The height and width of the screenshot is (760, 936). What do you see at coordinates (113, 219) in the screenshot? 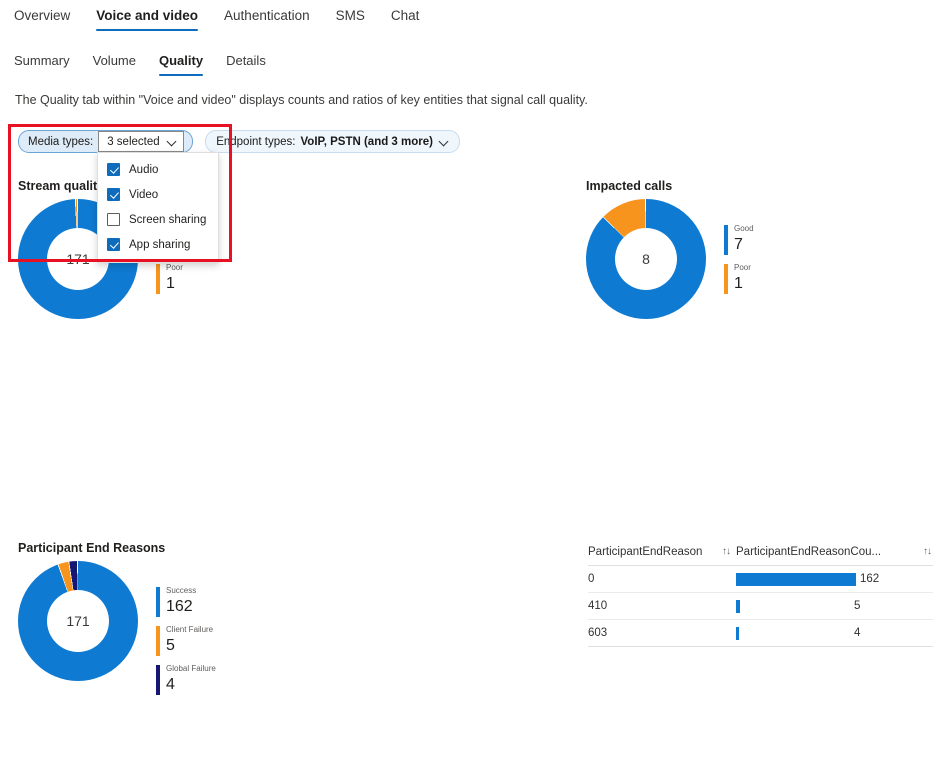
I see `checkbox-unchecked-icon` at bounding box center [113, 219].